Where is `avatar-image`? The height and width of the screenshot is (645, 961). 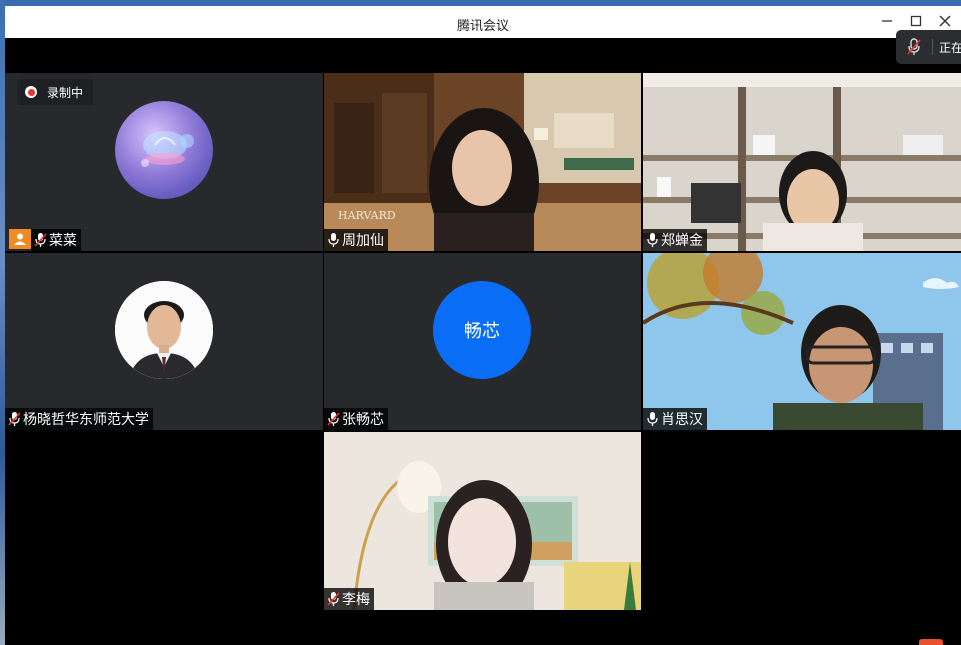 avatar-image is located at coordinates (167, 149).